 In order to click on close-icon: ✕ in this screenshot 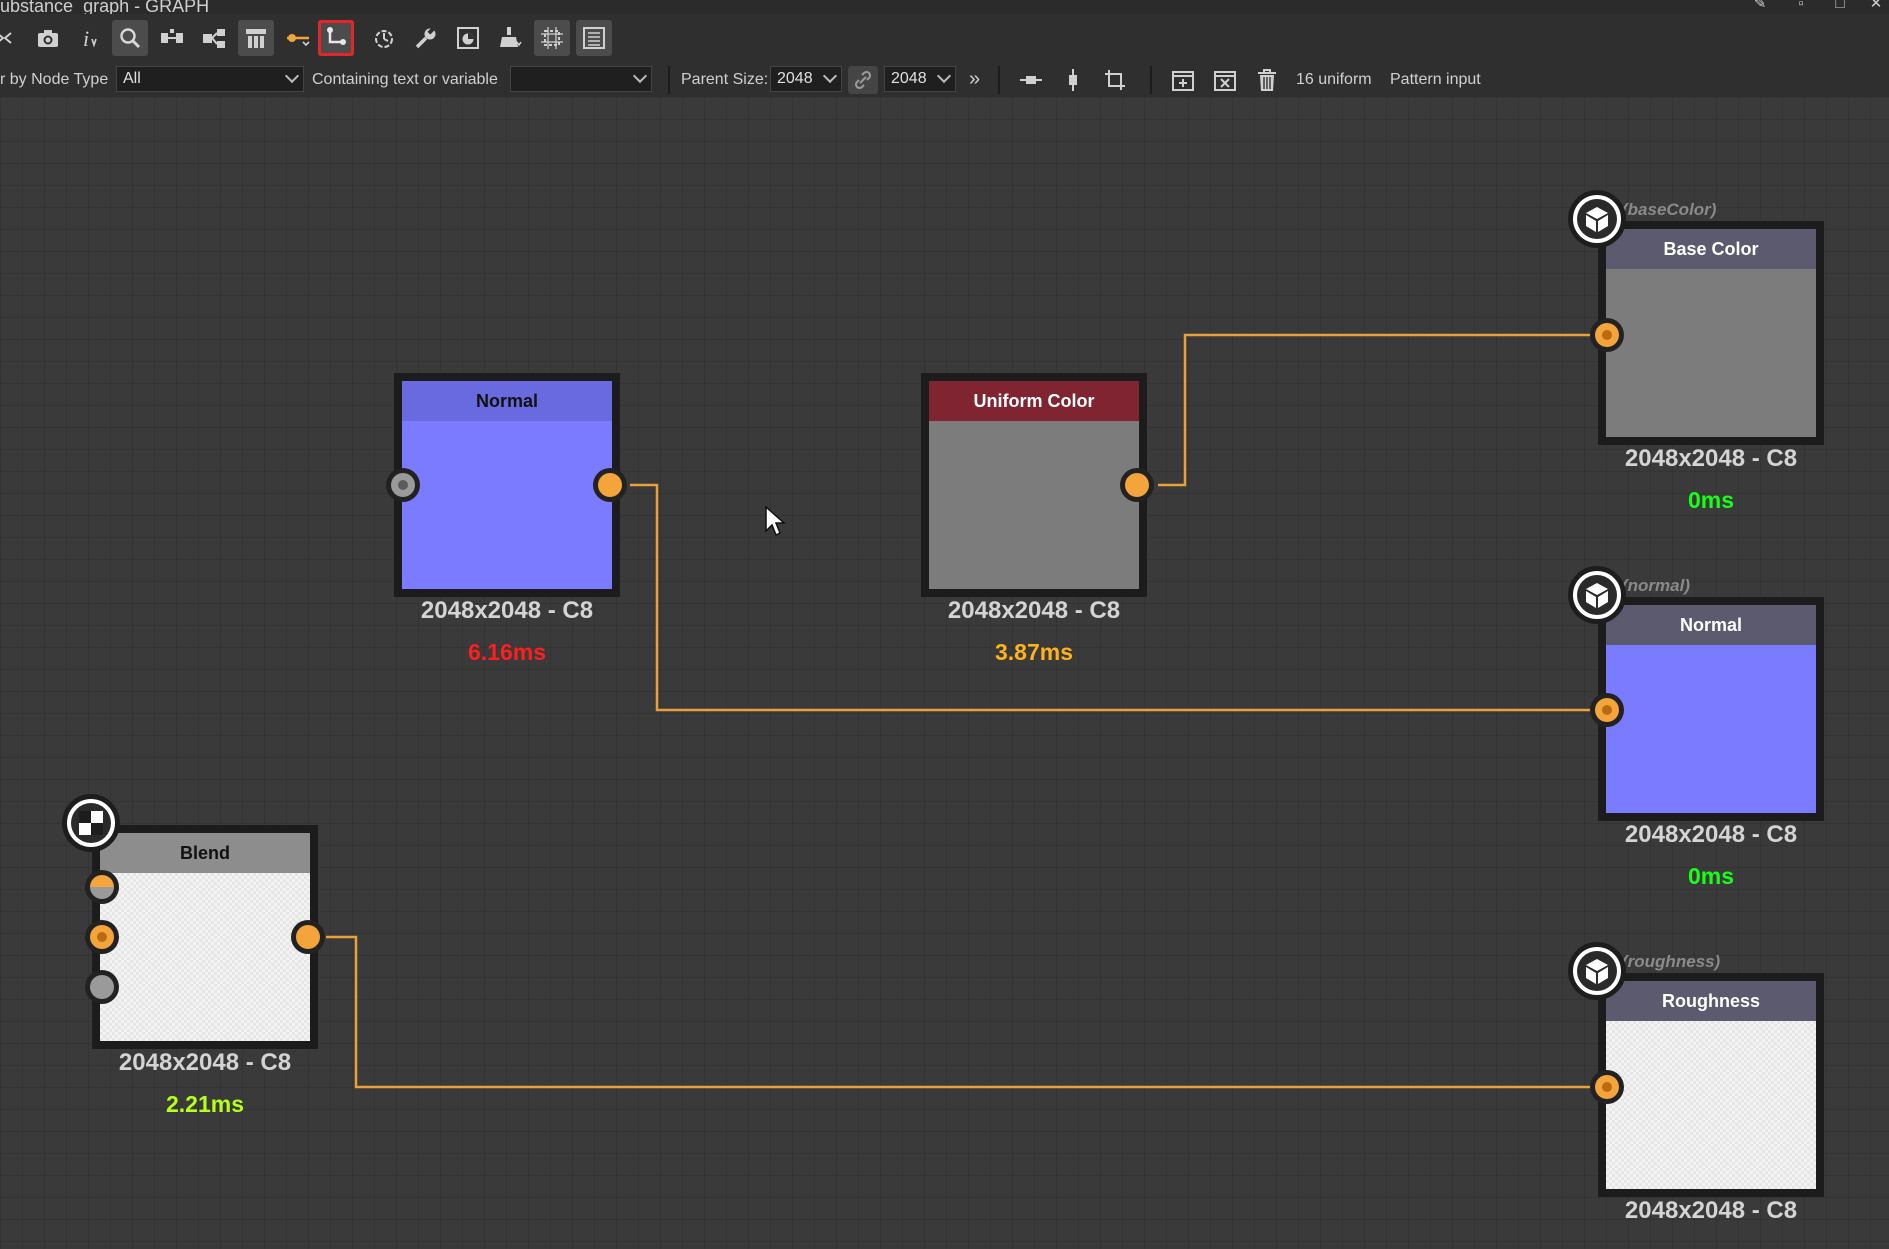, I will do `click(1876, 5)`.